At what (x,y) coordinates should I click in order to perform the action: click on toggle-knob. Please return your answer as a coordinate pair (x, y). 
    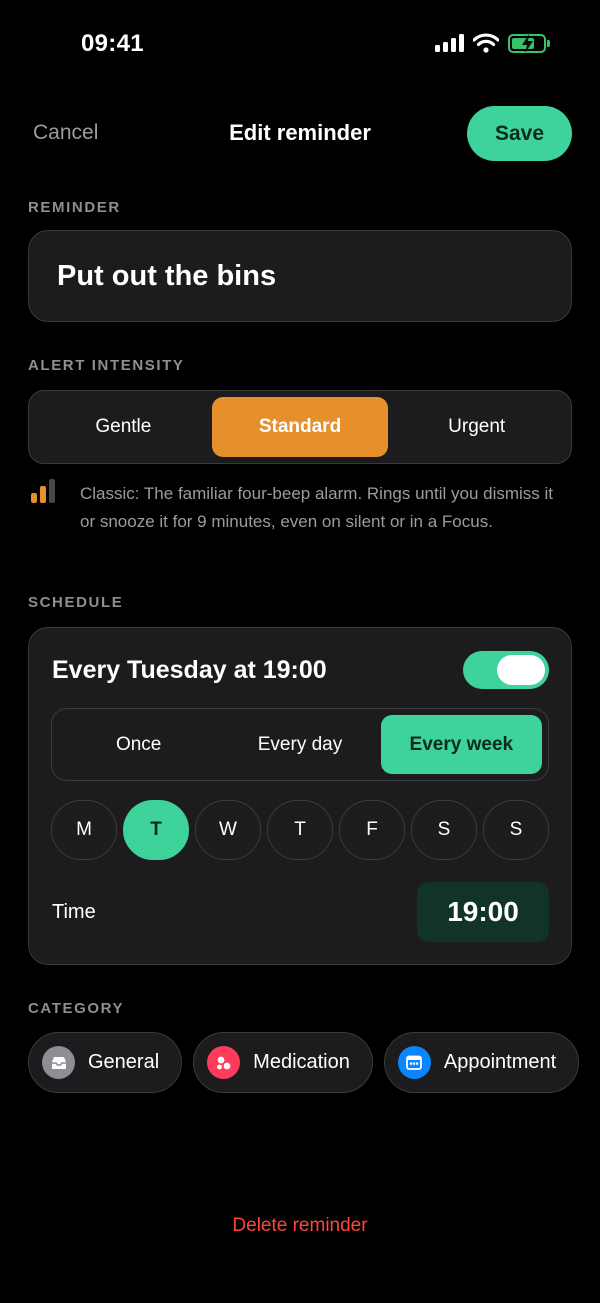
    Looking at the image, I should click on (521, 670).